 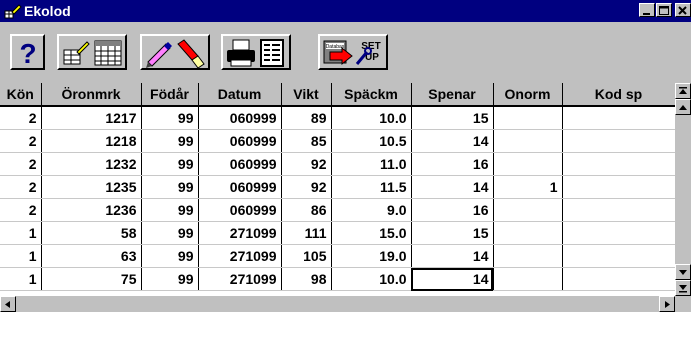 I want to click on horizontal-scrollbar, so click(x=345, y=304).